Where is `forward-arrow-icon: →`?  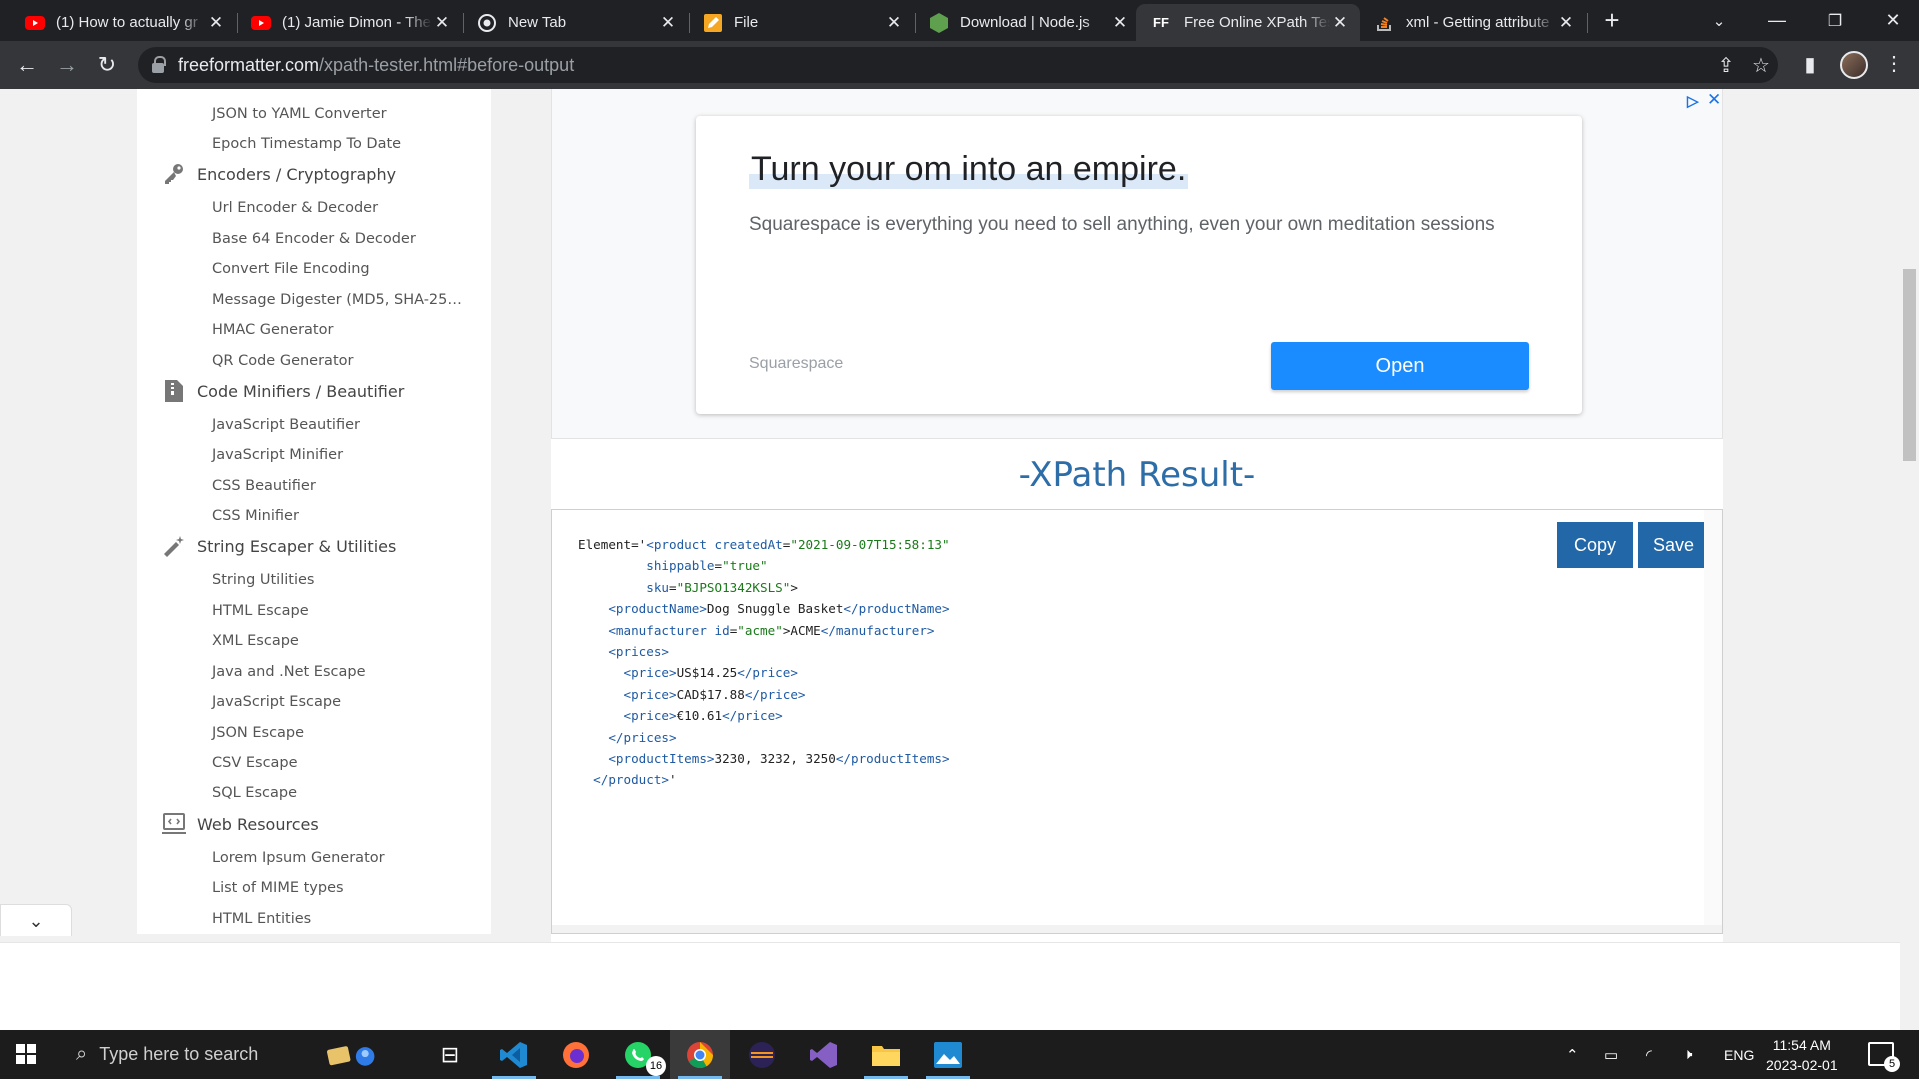
forward-arrow-icon: → is located at coordinates (67, 65).